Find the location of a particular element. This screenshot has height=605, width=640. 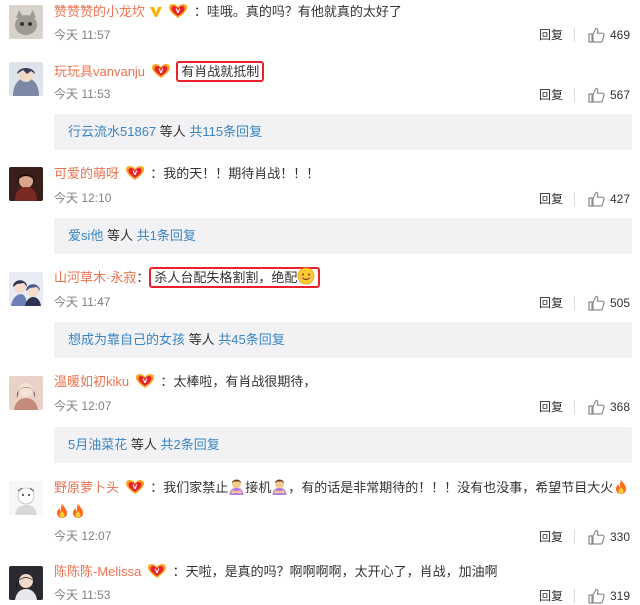

username: 玩玩具vanvanju is located at coordinates (99, 71).